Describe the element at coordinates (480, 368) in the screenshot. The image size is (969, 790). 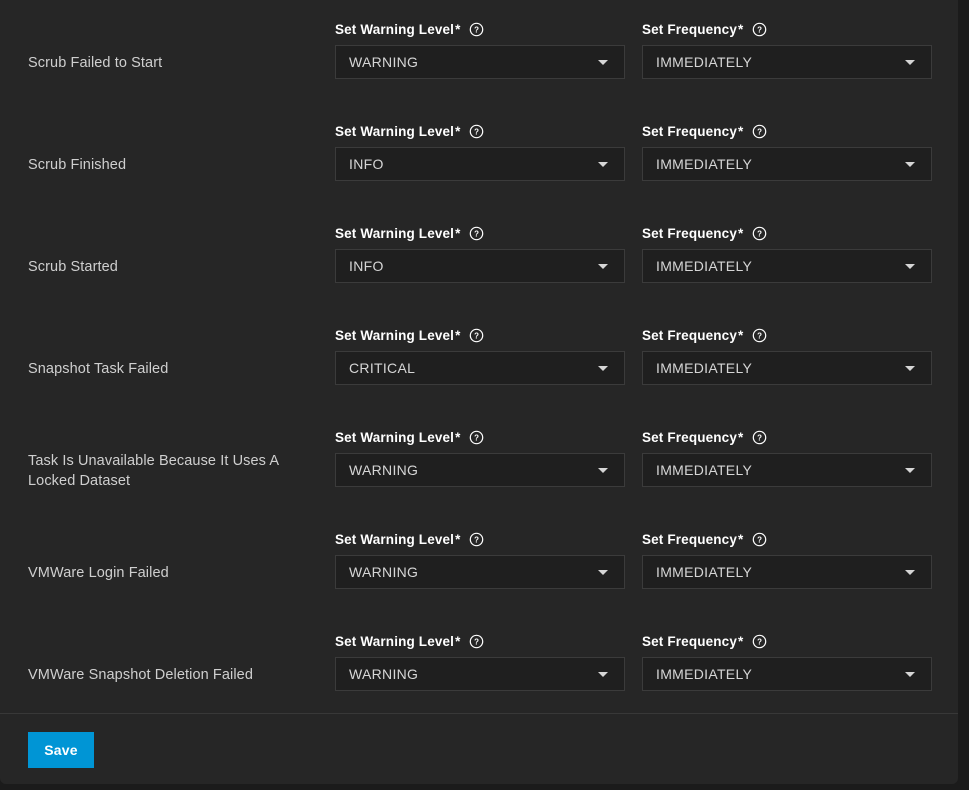
I see `warning-level-select: CRITICAL` at that location.